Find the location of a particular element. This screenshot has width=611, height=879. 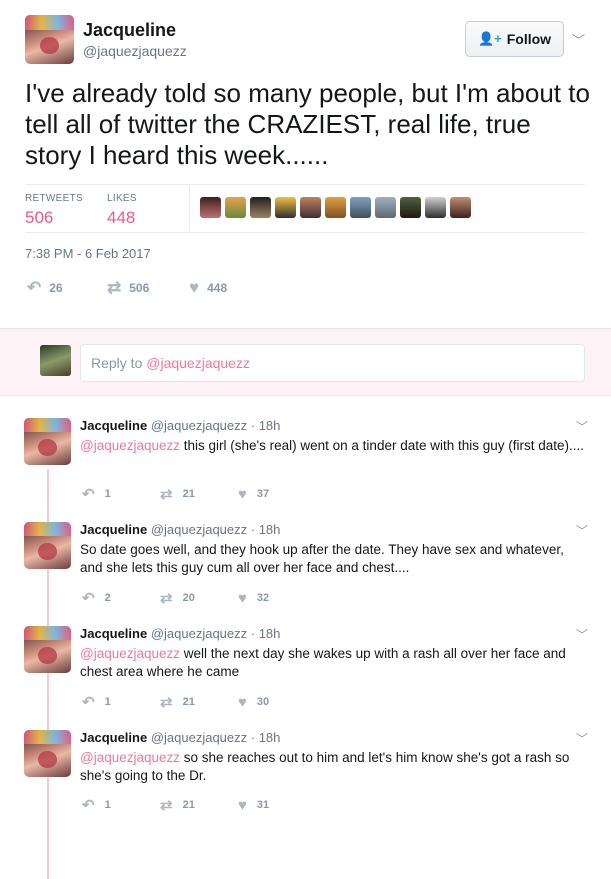

like-action: ♥ 37 is located at coordinates (277, 494).